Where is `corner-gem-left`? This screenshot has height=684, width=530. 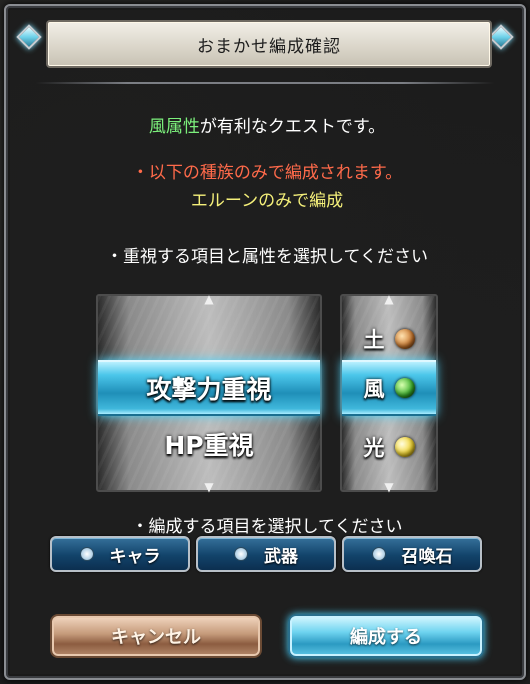
corner-gem-left is located at coordinates (29, 37).